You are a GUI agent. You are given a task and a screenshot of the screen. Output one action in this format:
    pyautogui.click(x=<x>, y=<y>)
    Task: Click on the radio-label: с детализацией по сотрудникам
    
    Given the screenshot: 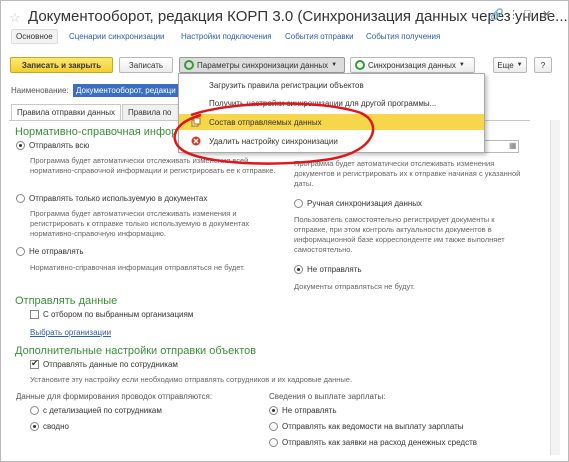 What is the action you would take?
    pyautogui.click(x=102, y=410)
    